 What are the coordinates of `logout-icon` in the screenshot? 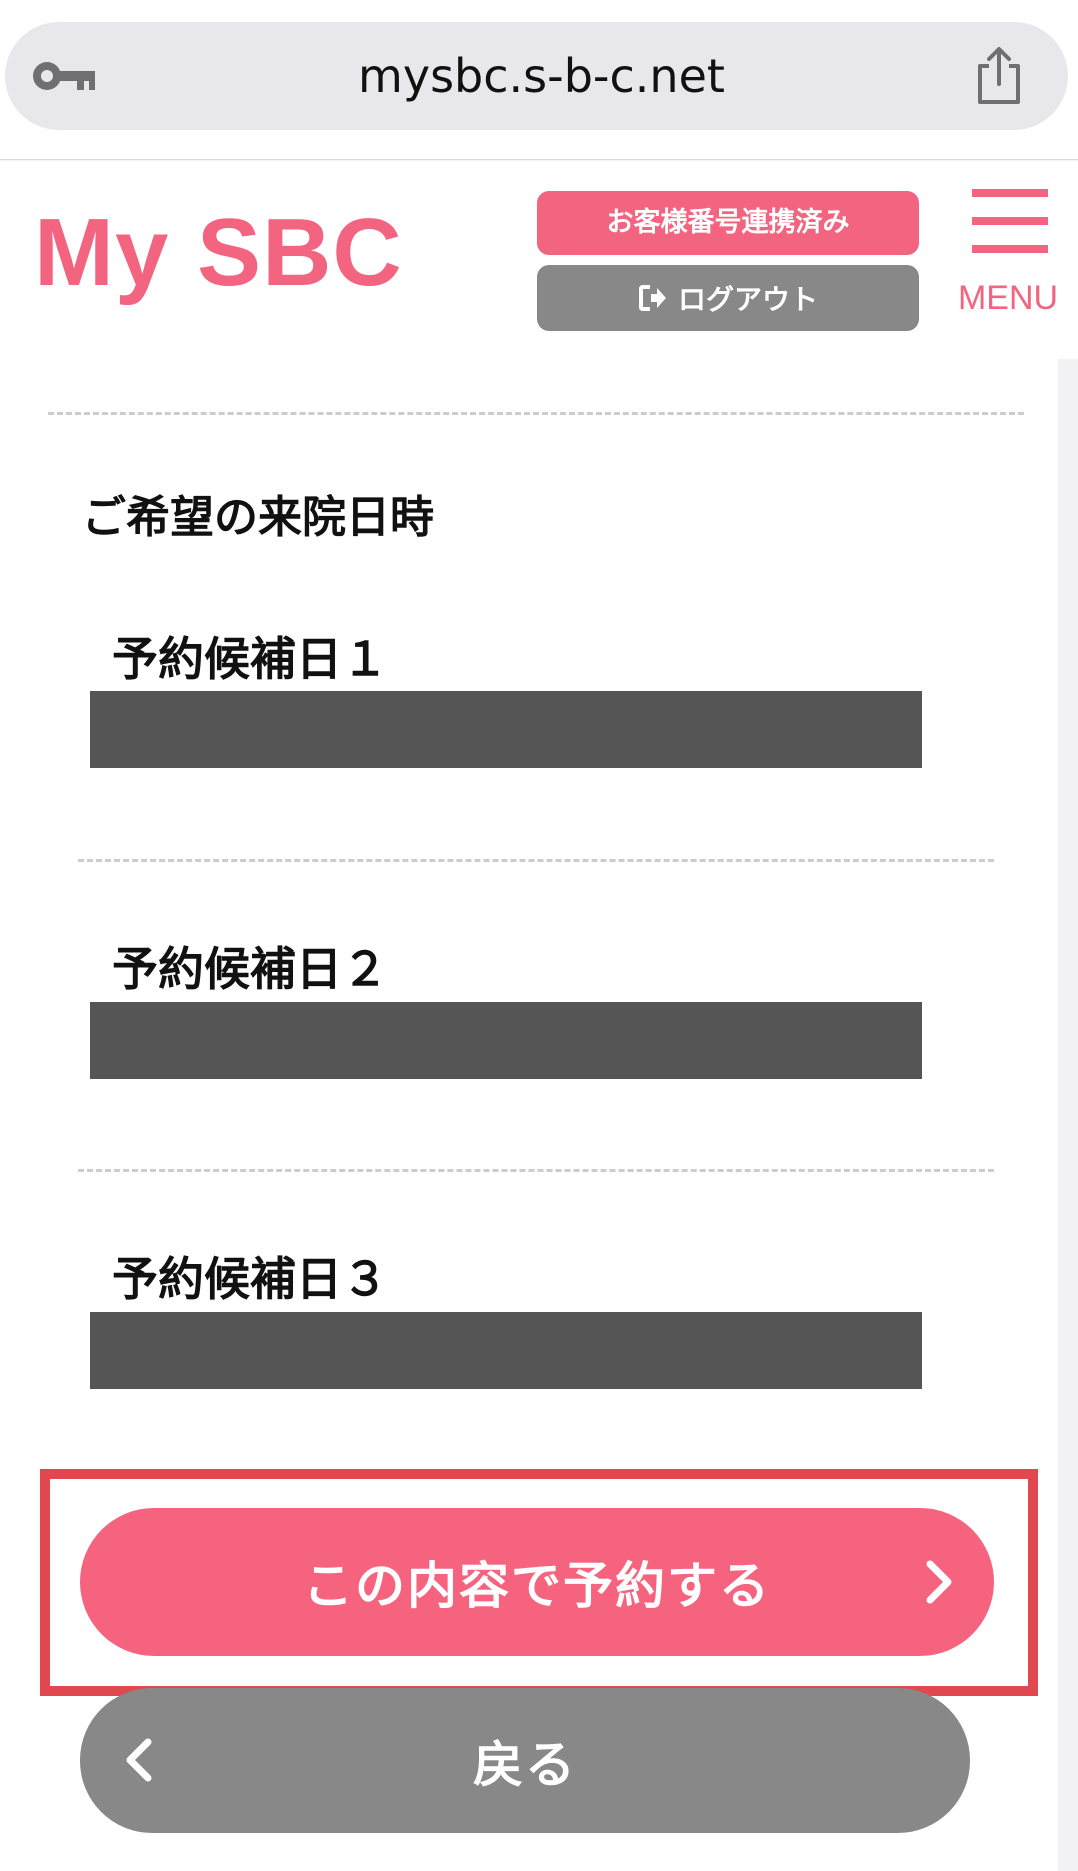 It's located at (652, 298).